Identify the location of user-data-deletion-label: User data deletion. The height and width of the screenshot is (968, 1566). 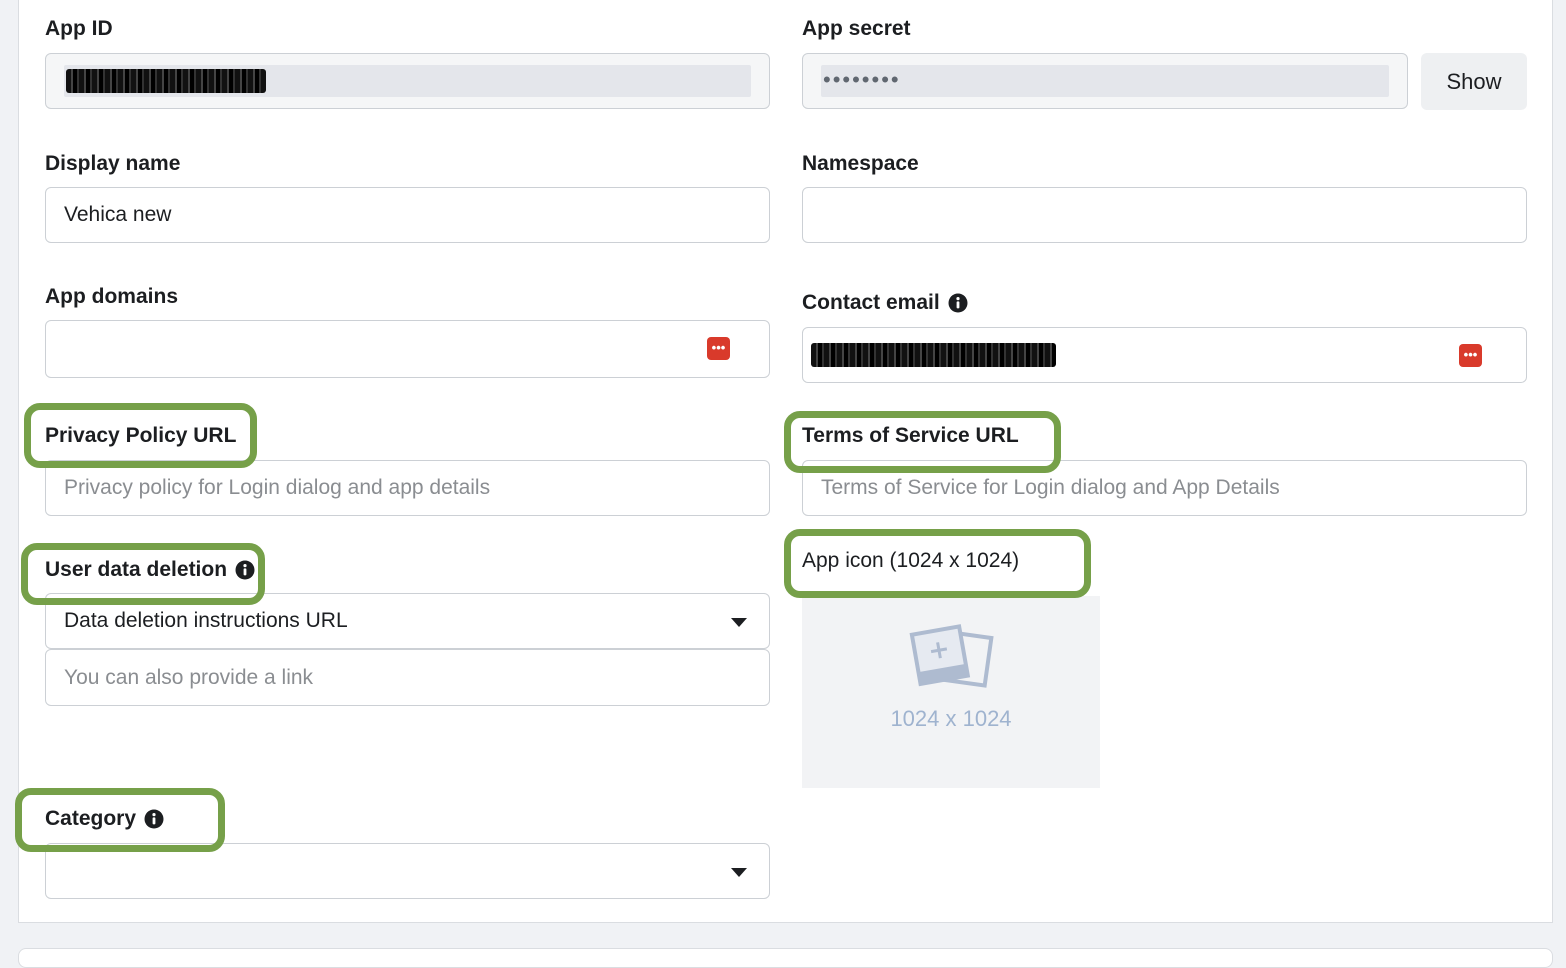
(150, 570).